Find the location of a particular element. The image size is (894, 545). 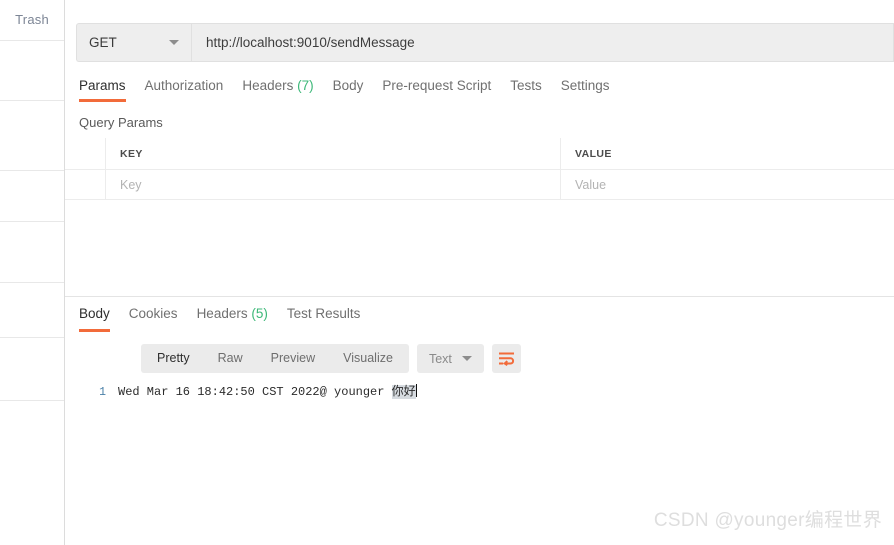

format-preview-button: Preview is located at coordinates (293, 358).